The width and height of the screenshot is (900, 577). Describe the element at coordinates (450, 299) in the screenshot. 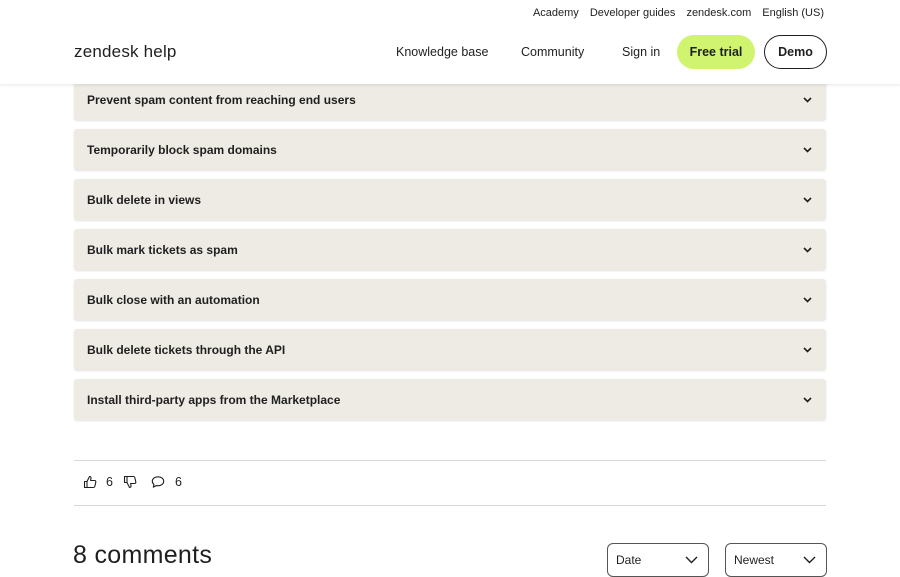

I see `accordion-item: Bulk close with an automation` at that location.